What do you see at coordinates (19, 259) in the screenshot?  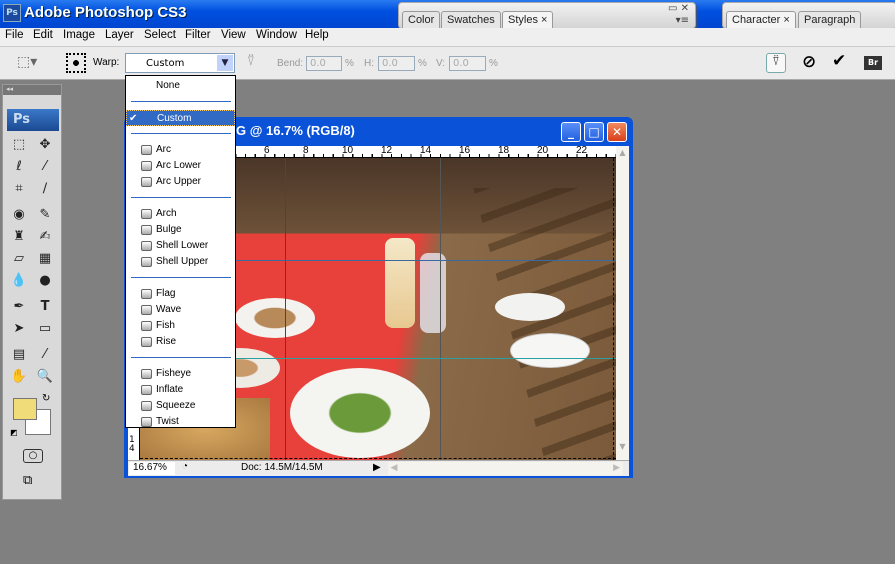 I see `eraser-tool-icon: ▱` at bounding box center [19, 259].